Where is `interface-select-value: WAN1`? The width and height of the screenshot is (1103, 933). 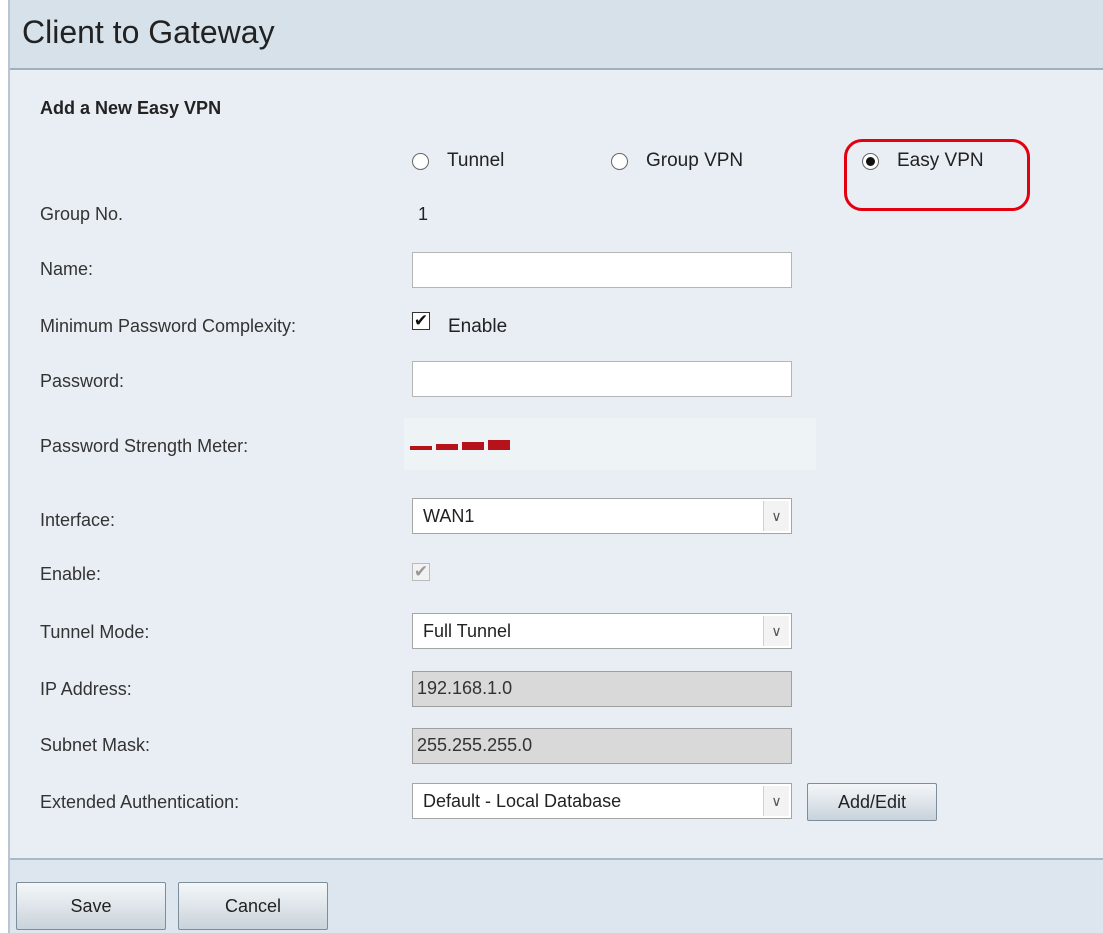
interface-select-value: WAN1 is located at coordinates (449, 516).